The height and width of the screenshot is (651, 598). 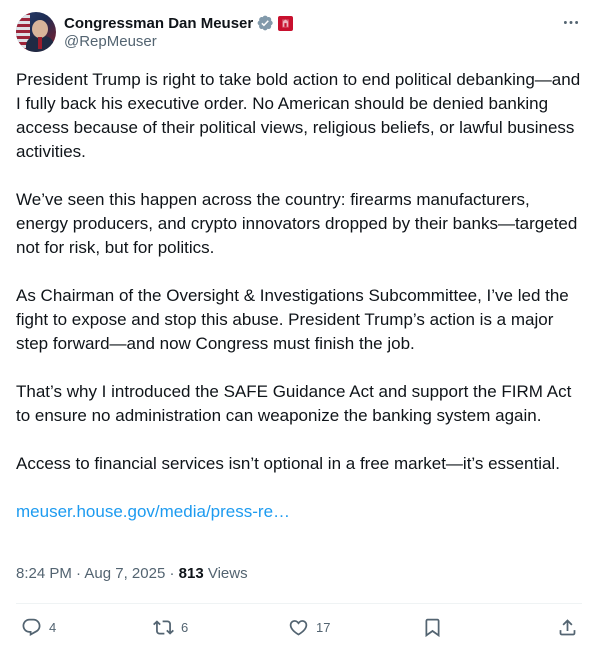 What do you see at coordinates (31, 627) in the screenshot?
I see `reply-icon` at bounding box center [31, 627].